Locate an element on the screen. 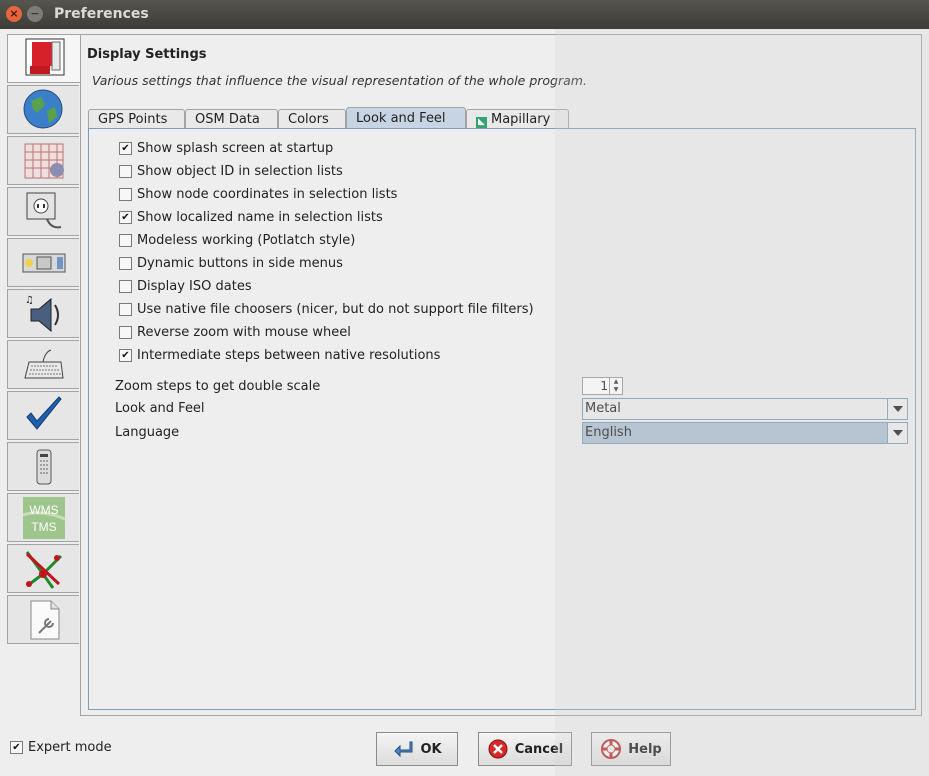  option-reverse-zoom: Reverse zoom with mouse wheel is located at coordinates (235, 332).